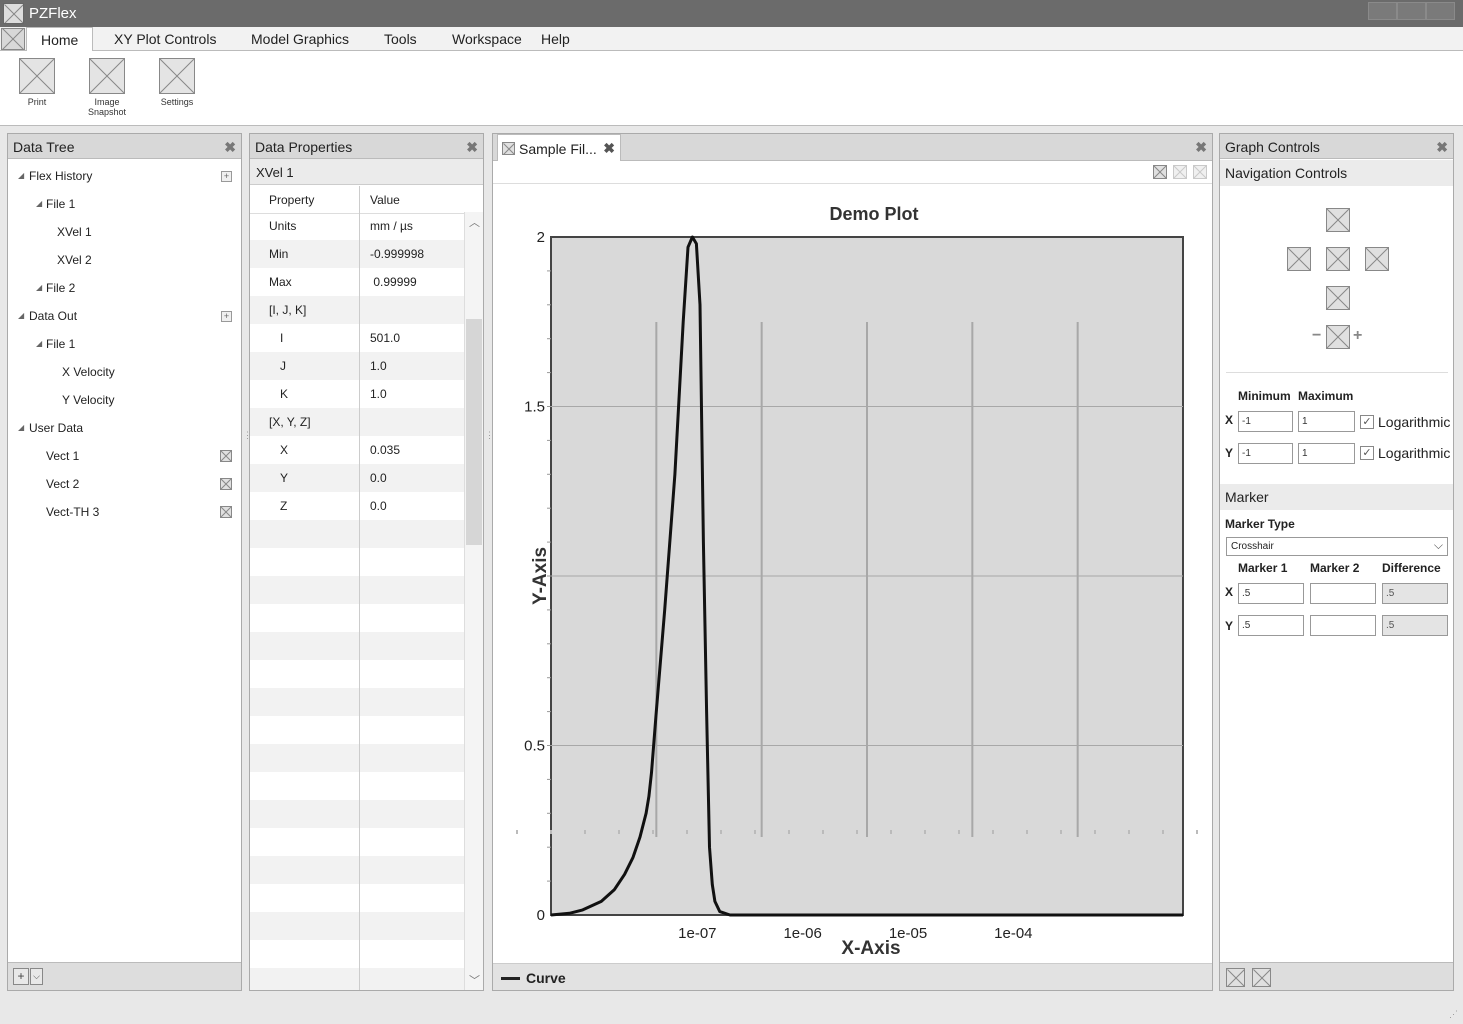  What do you see at coordinates (357, 282) in the screenshot?
I see `table-row: Max 0.99999` at bounding box center [357, 282].